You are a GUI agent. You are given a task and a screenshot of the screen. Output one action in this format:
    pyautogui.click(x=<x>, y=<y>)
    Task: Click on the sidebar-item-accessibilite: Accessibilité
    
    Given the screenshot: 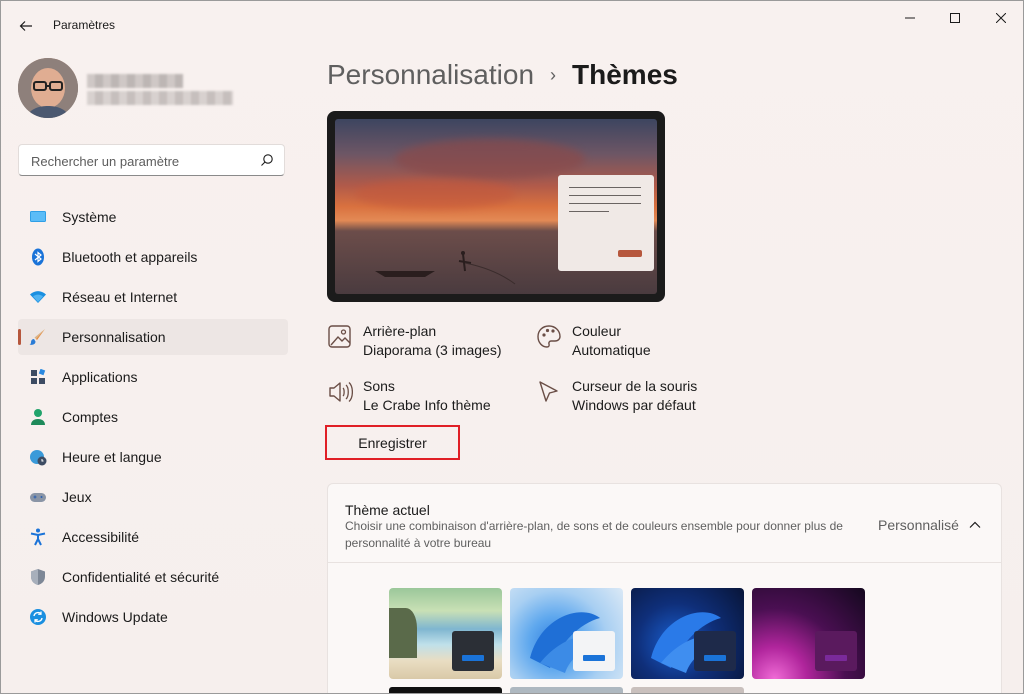 What is the action you would take?
    pyautogui.click(x=153, y=537)
    